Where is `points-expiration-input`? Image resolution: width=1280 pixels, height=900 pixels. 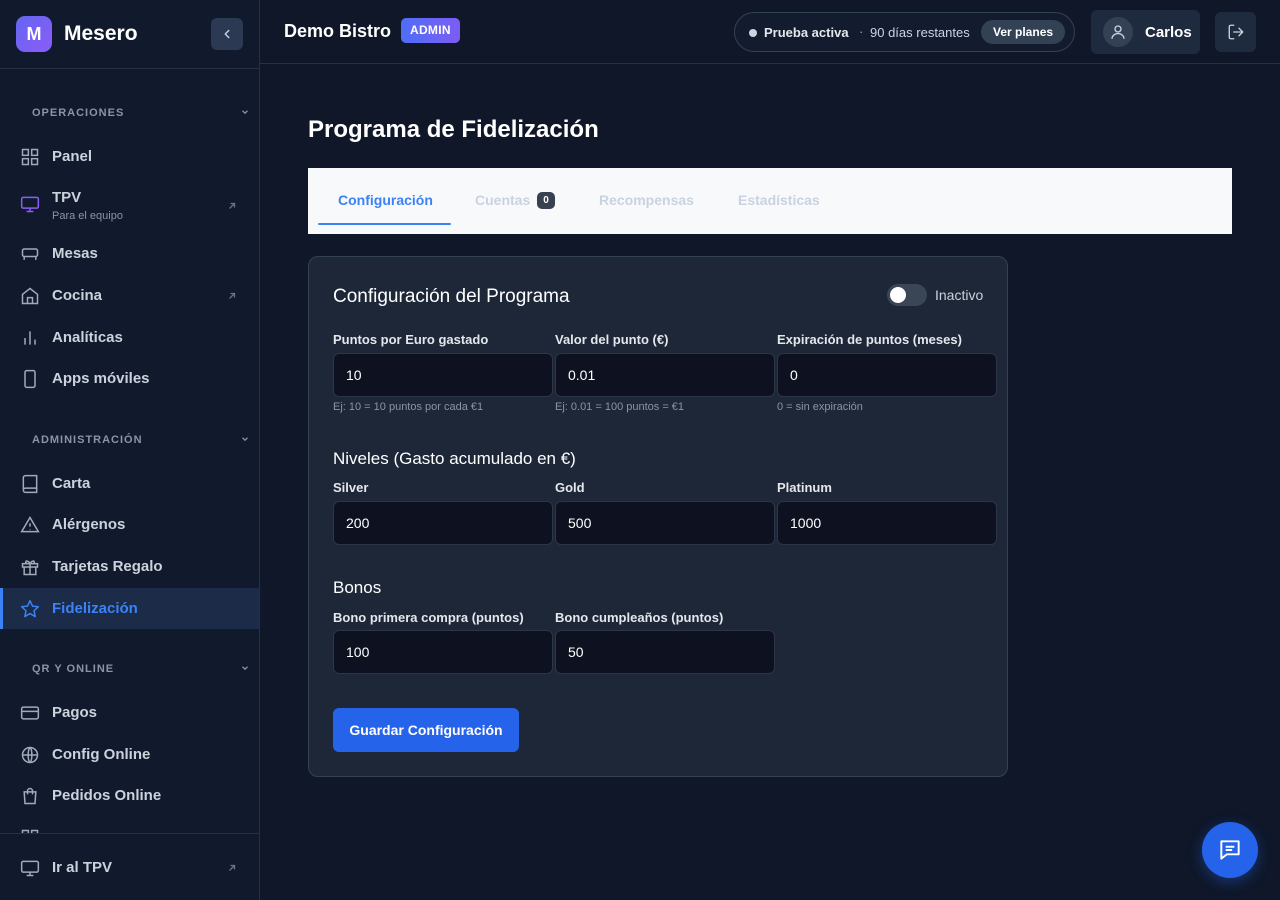 points-expiration-input is located at coordinates (887, 375).